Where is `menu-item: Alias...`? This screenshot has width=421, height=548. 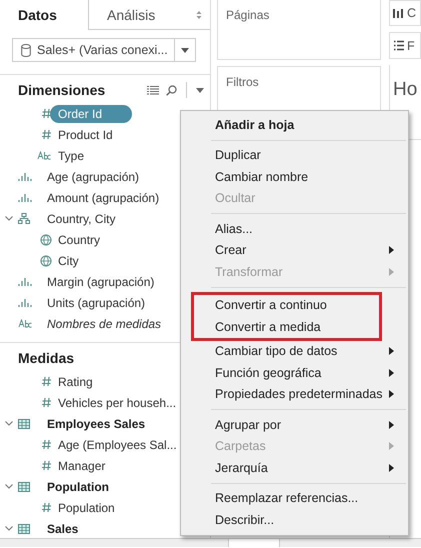
menu-item: Alias... is located at coordinates (294, 229).